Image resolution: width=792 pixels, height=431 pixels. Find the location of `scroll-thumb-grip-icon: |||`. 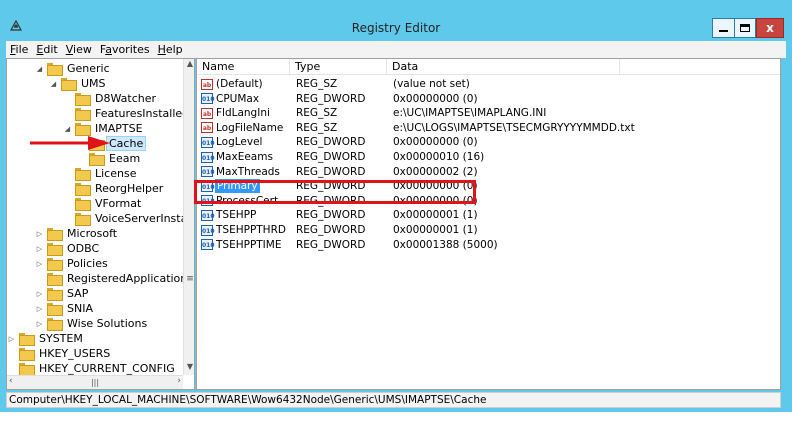

scroll-thumb-grip-icon: ||| is located at coordinates (95, 383).